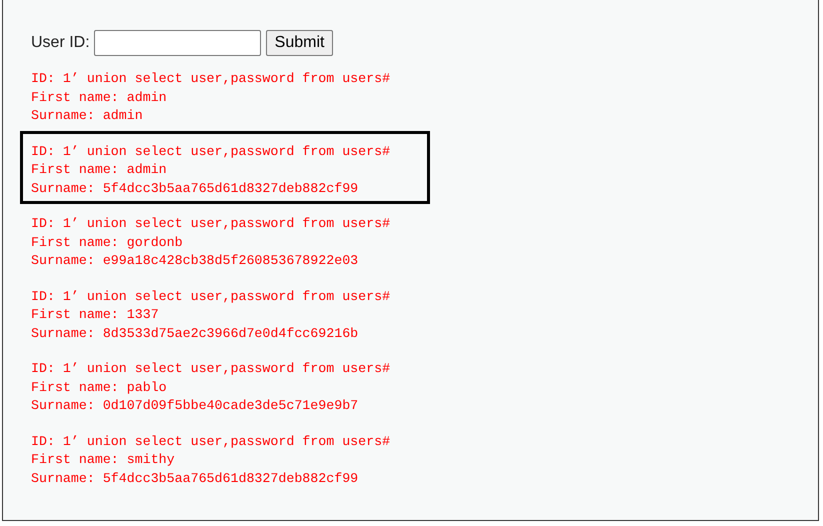 This screenshot has width=823, height=526. I want to click on first-name-line: First name: 1337, so click(95, 315).